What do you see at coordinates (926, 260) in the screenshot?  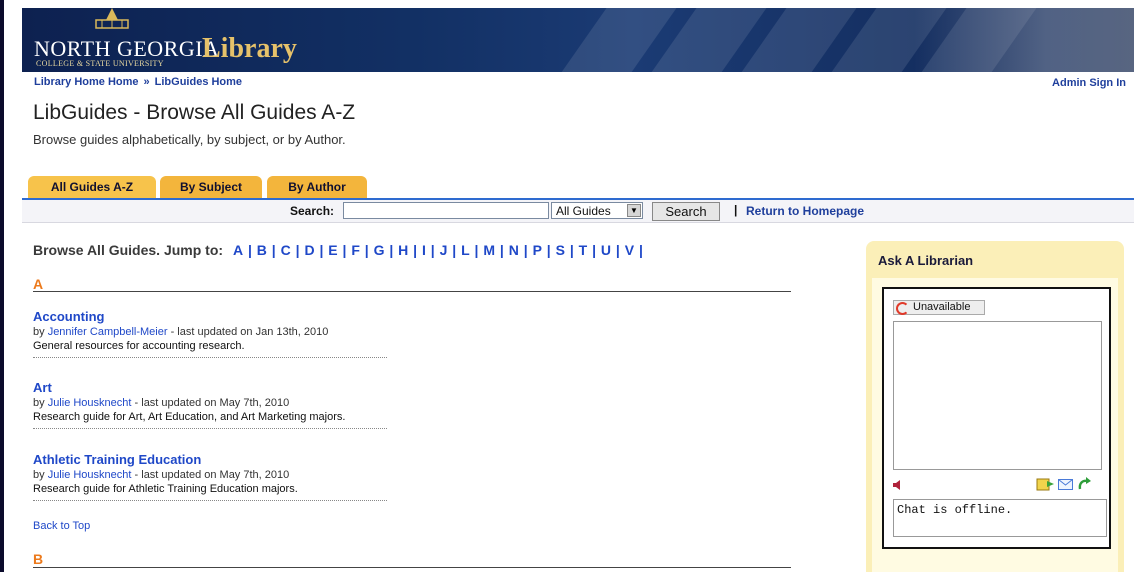 I see `ask-librarian-title: Ask A Librarian` at bounding box center [926, 260].